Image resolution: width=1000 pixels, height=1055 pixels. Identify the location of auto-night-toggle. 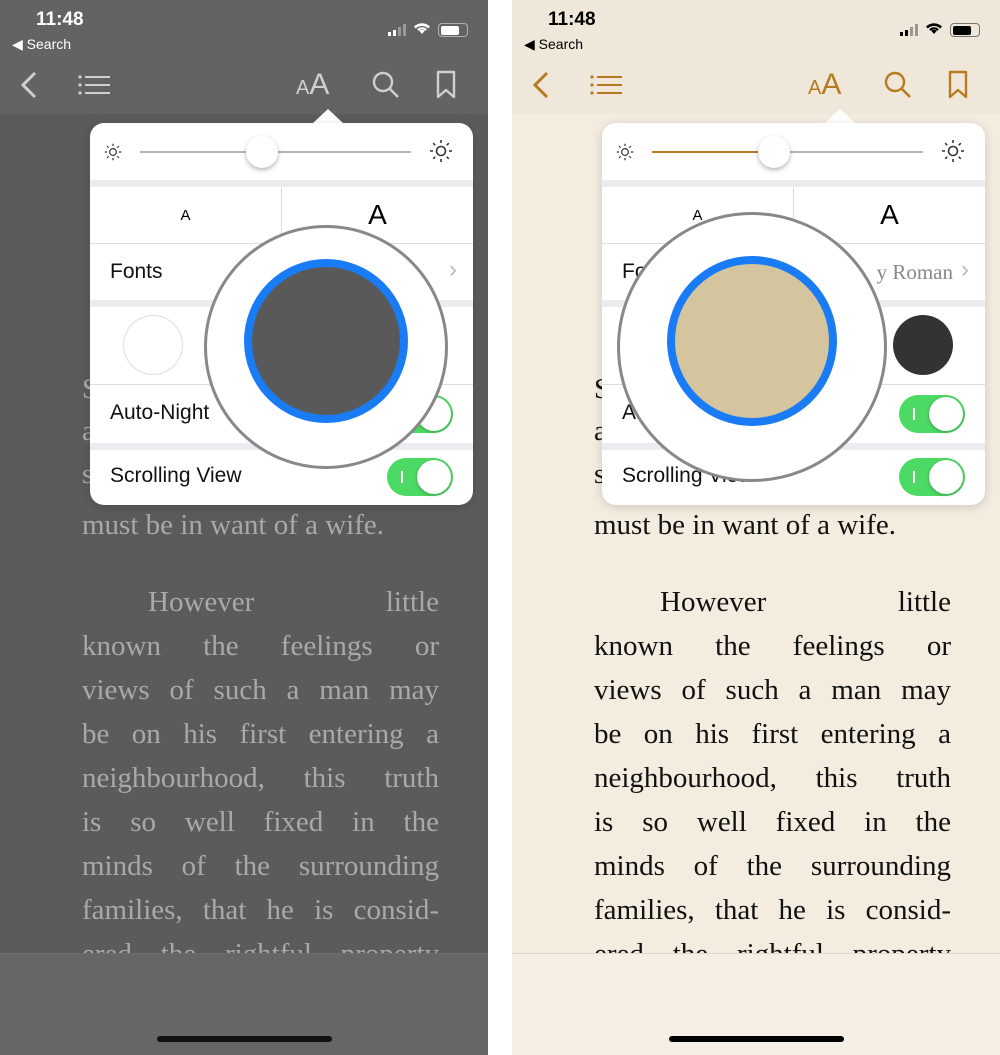
(932, 414).